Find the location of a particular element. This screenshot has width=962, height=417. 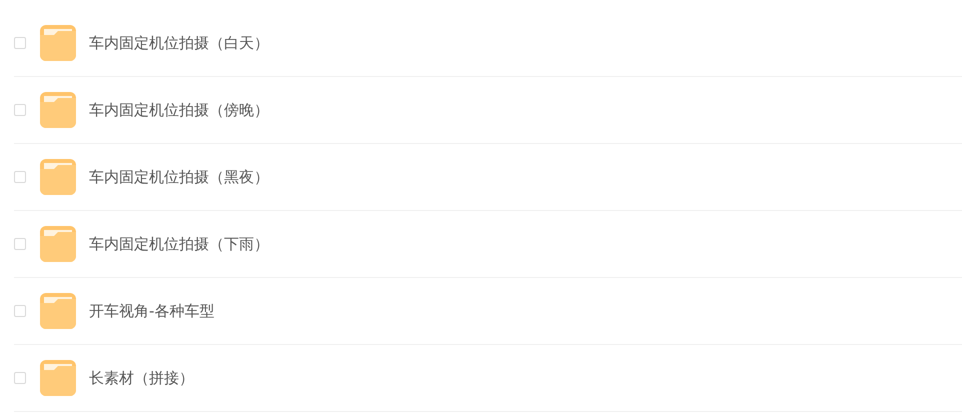

folder-name: 开车视角-各种车型 is located at coordinates (151, 311).